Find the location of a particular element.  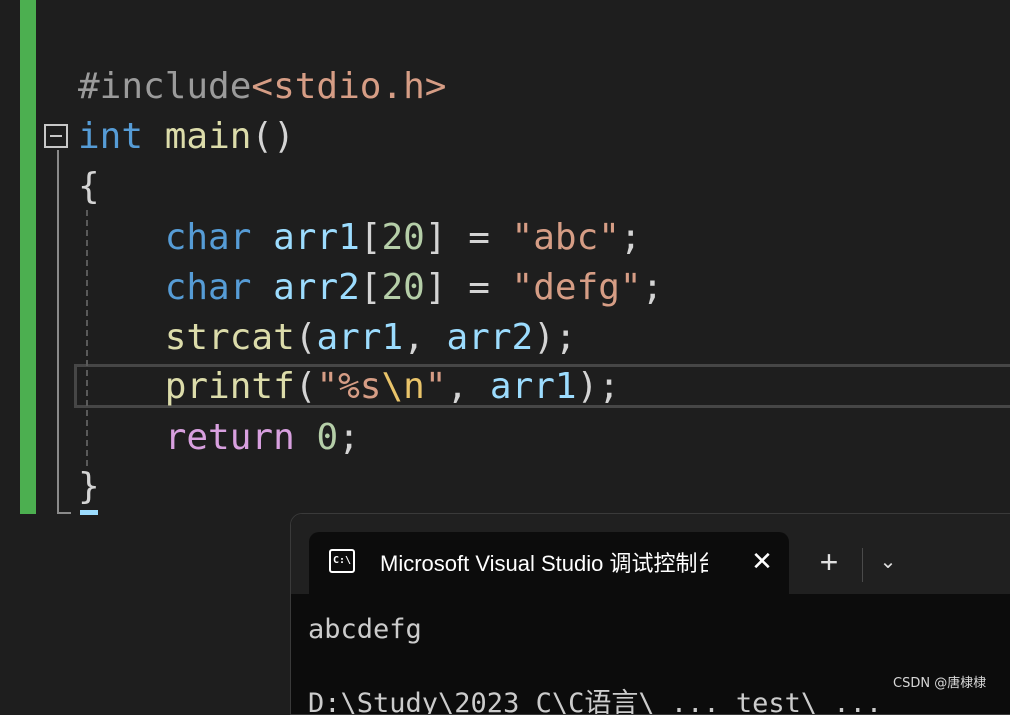

code-line: char arr1[20] = "abc"; is located at coordinates (360, 238).